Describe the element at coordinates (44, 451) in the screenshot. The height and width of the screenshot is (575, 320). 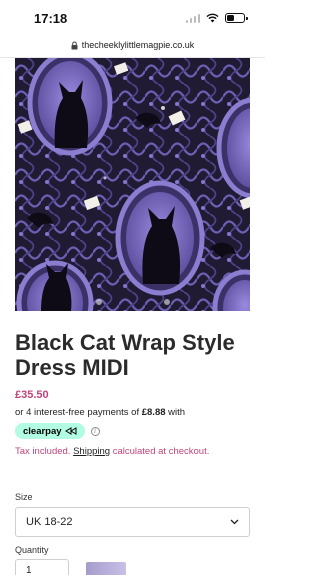
I see `tax-prefix: Tax included.` at that location.